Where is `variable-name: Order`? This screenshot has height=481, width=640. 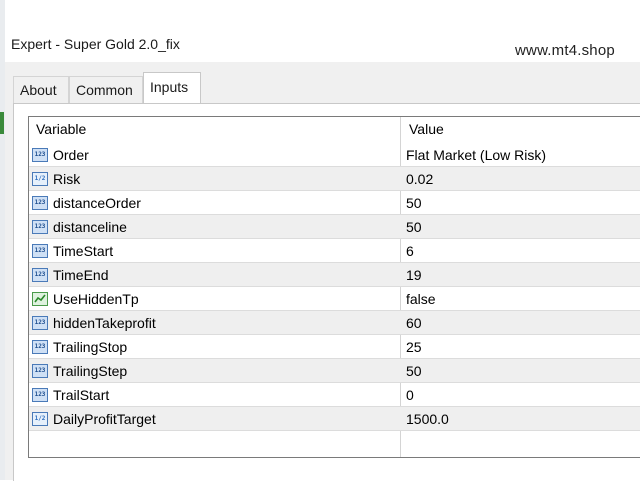
variable-name: Order is located at coordinates (71, 155).